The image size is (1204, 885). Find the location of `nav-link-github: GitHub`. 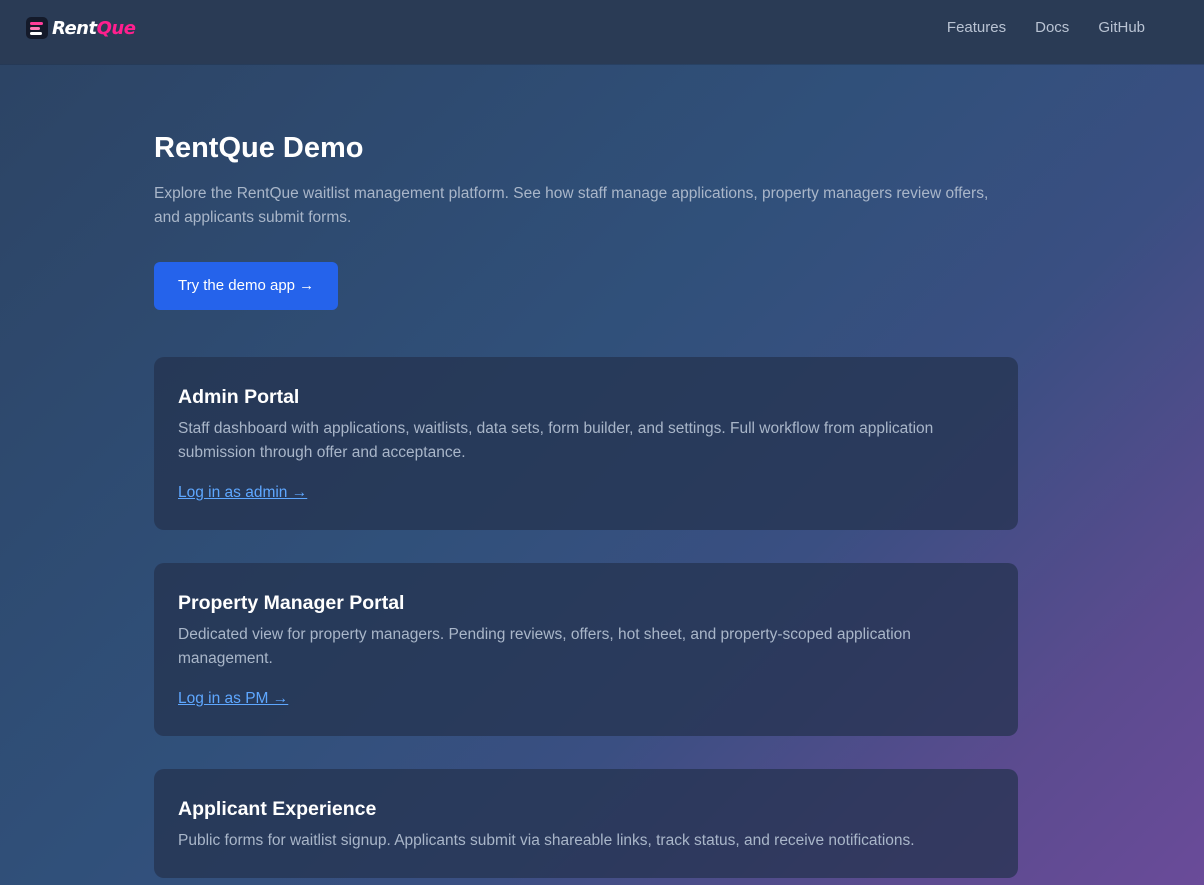

nav-link-github: GitHub is located at coordinates (1121, 27).